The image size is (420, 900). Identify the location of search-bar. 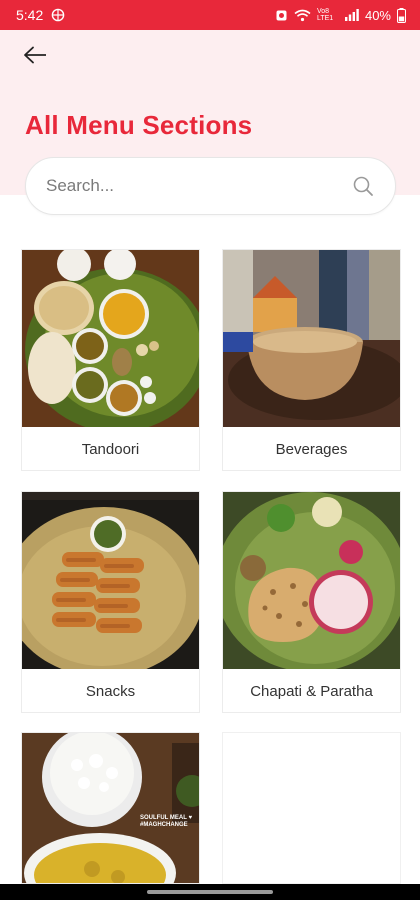
(210, 186).